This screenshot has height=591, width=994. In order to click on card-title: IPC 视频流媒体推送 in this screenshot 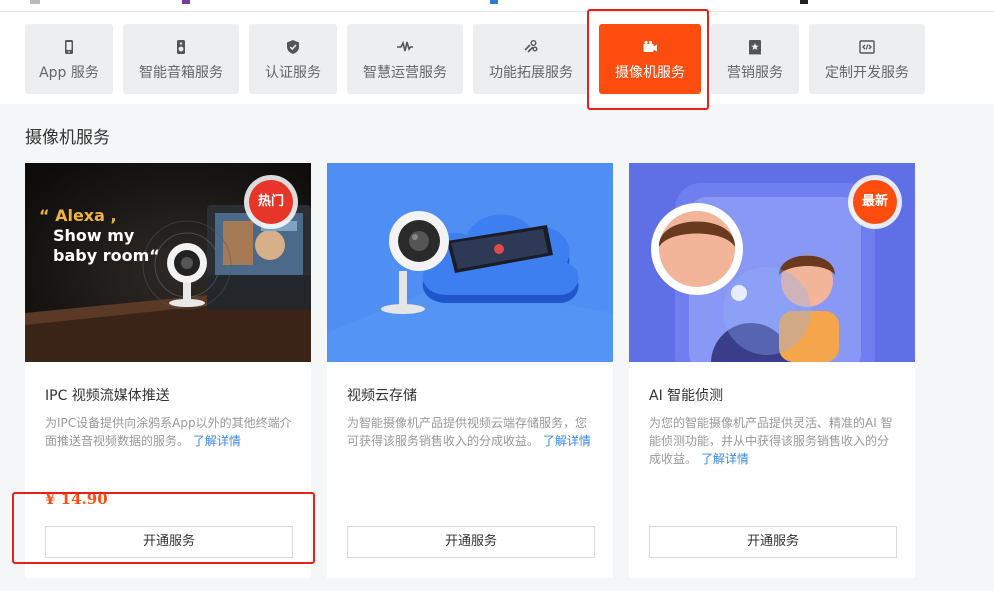, I will do `click(107, 396)`.